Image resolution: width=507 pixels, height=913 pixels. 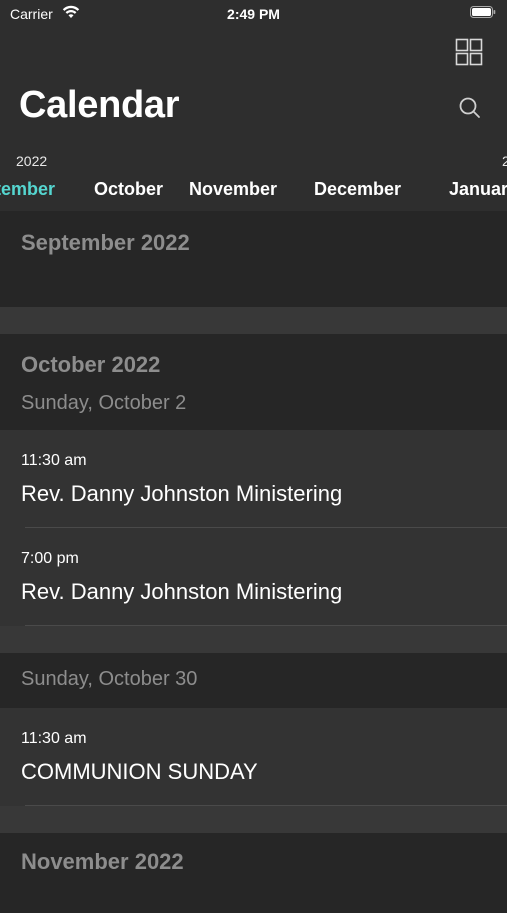 What do you see at coordinates (478, 189) in the screenshot?
I see `month-tab-label: January` at bounding box center [478, 189].